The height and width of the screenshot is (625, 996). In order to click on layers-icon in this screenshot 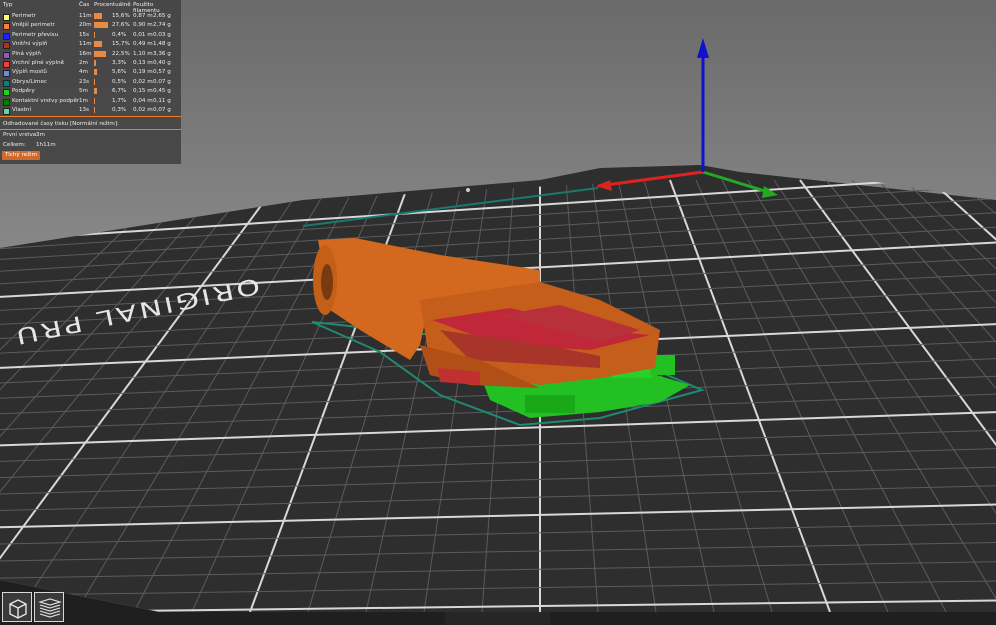, I will do `click(50, 608)`.